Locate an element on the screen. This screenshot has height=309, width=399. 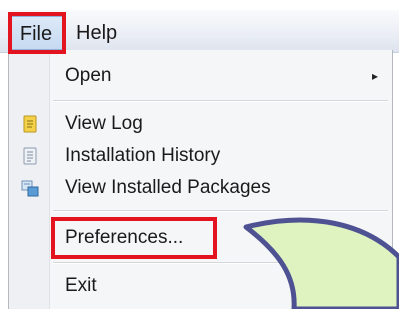
file-menu: File is located at coordinates (36, 33).